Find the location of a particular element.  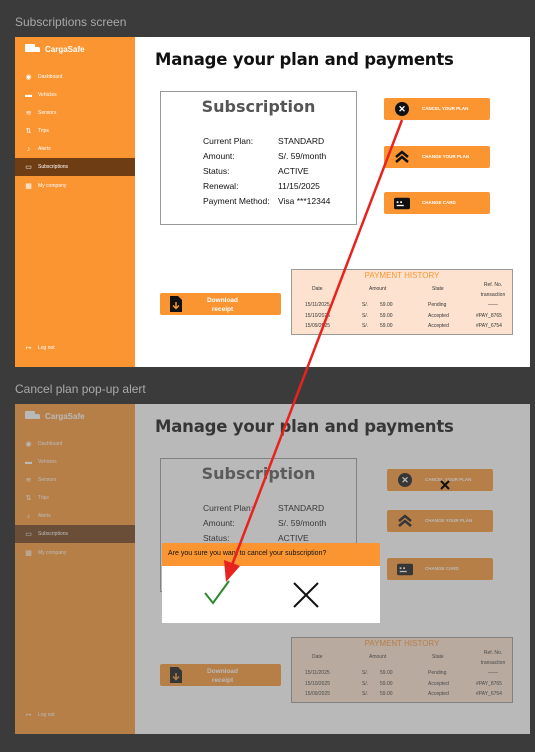

cell-date: 15/11/2025 is located at coordinates (317, 305).